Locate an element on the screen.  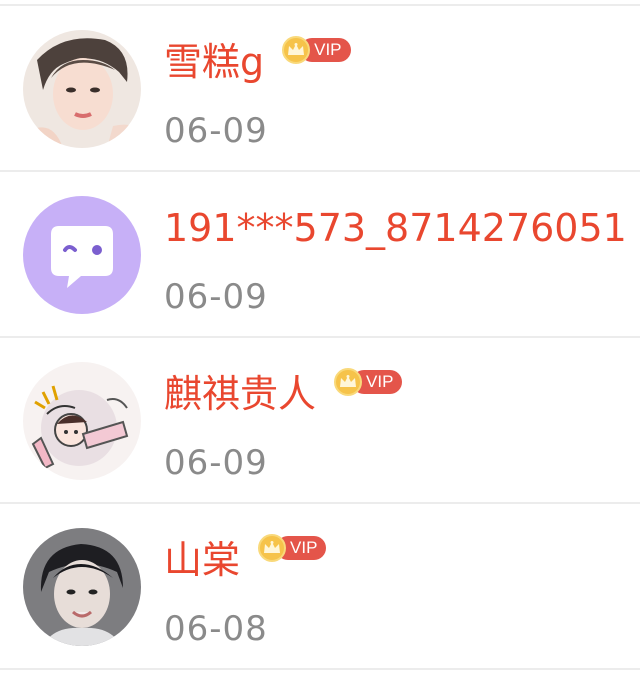
user-name: 191***573_8714276051 is located at coordinates (395, 228).